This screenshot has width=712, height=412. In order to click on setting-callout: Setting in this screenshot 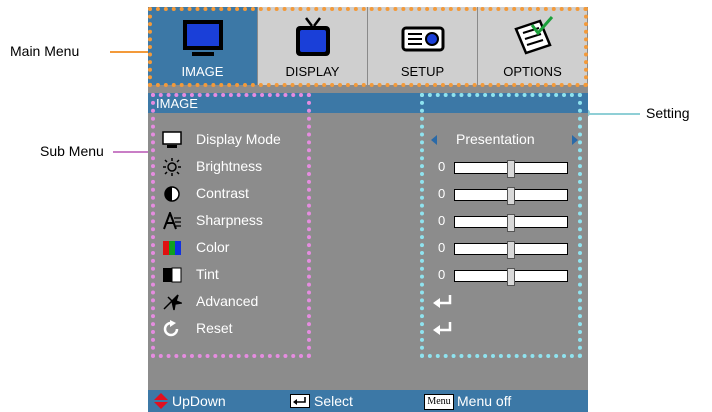, I will do `click(668, 113)`.